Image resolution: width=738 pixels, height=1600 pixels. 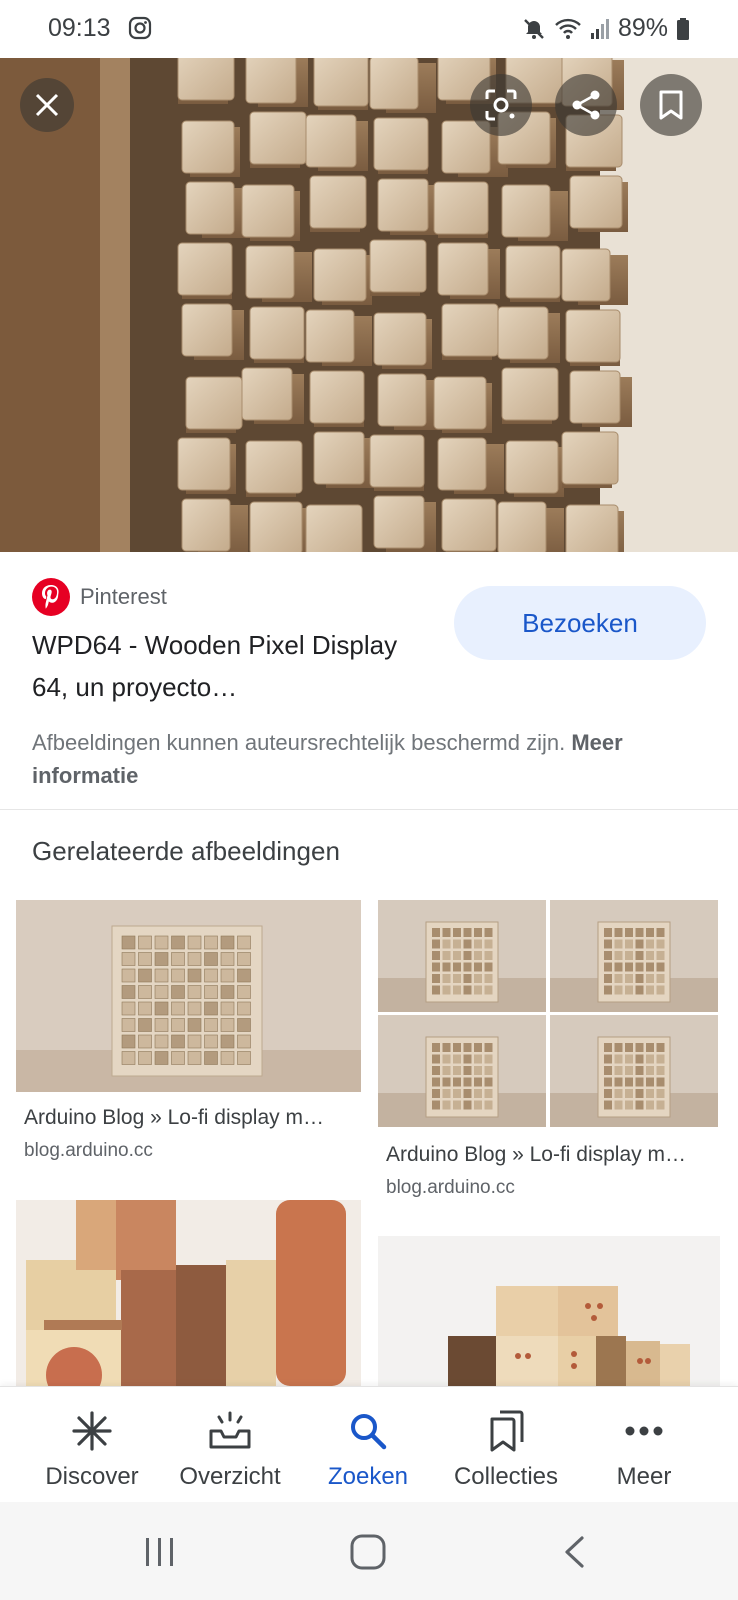 I want to click on share-button, so click(x=586, y=105).